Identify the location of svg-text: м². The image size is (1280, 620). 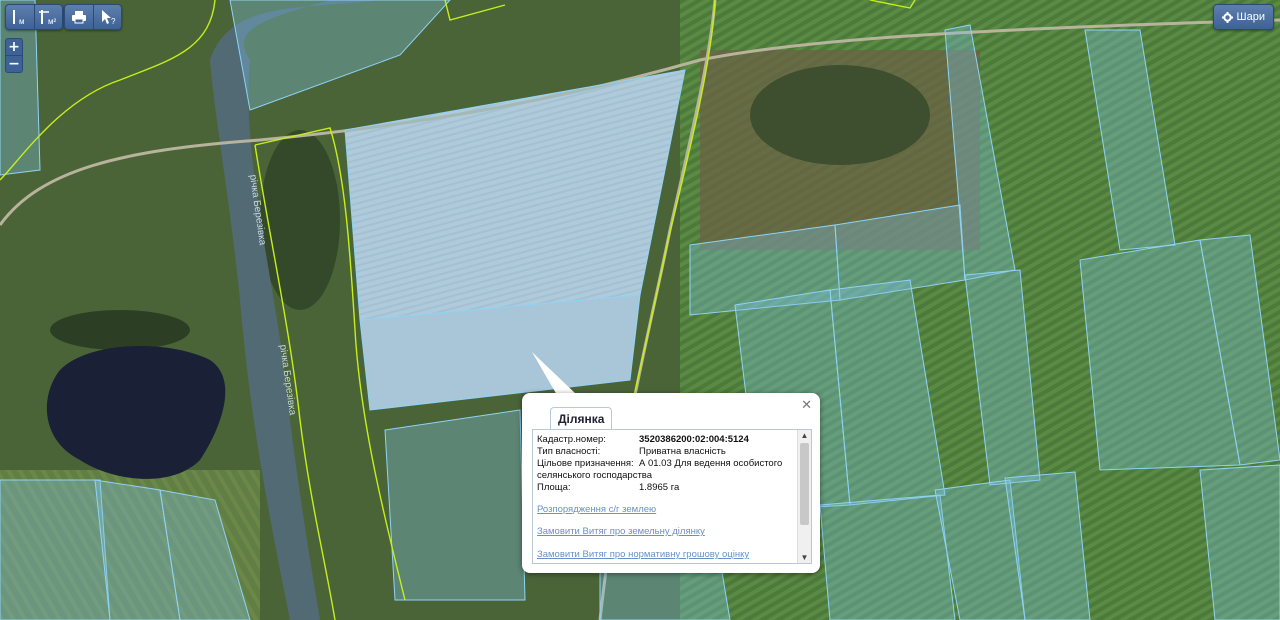
(52, 21).